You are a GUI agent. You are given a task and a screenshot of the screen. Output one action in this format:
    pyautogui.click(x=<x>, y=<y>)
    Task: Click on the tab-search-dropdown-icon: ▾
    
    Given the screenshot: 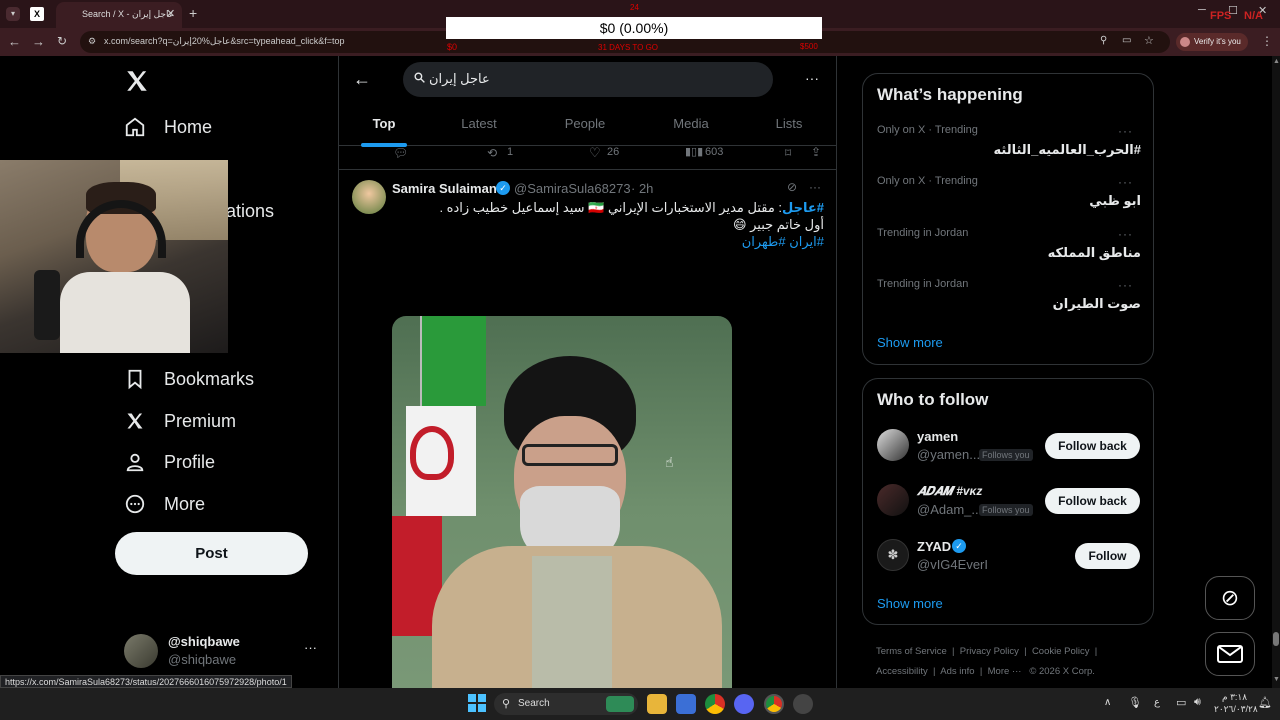 What is the action you would take?
    pyautogui.click(x=13, y=14)
    